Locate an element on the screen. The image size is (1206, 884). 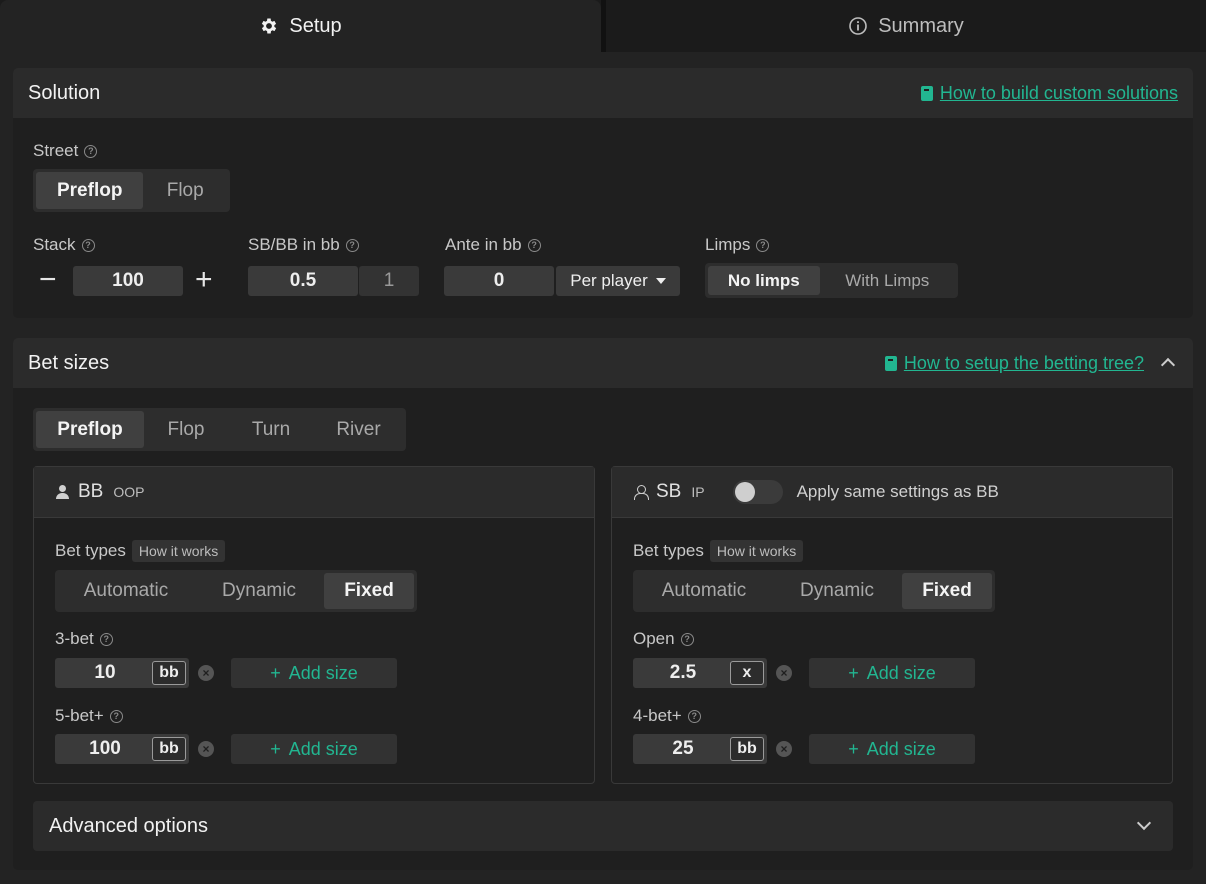
top-tabs: Setup Summary is located at coordinates (603, 26).